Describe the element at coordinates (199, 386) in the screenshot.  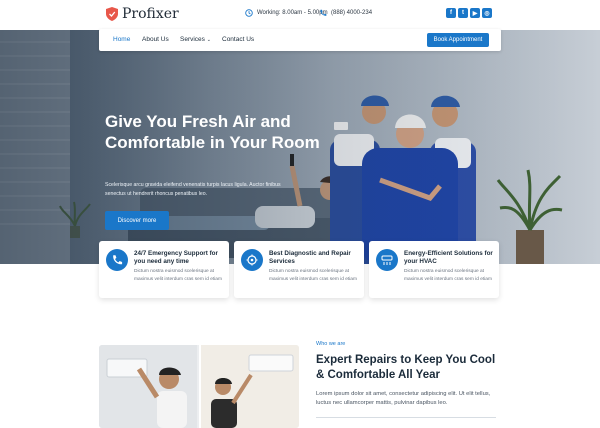
I see `about-technician-photo` at that location.